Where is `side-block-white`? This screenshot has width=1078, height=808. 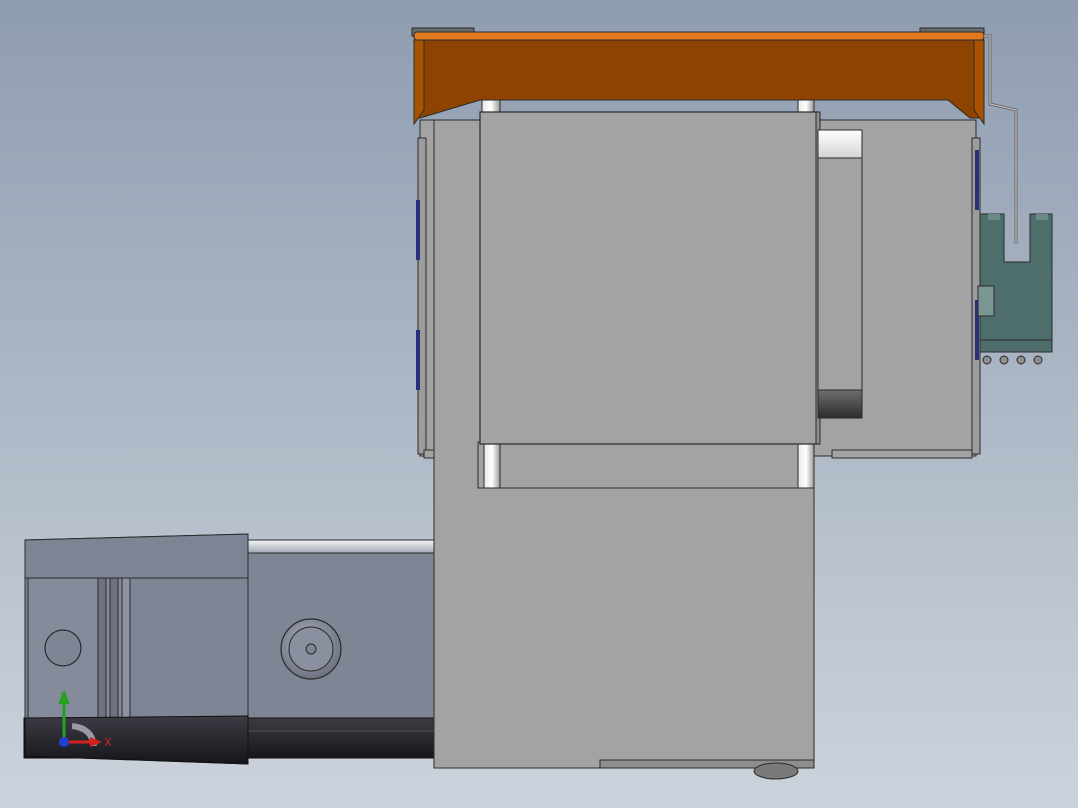 side-block-white is located at coordinates (840, 144).